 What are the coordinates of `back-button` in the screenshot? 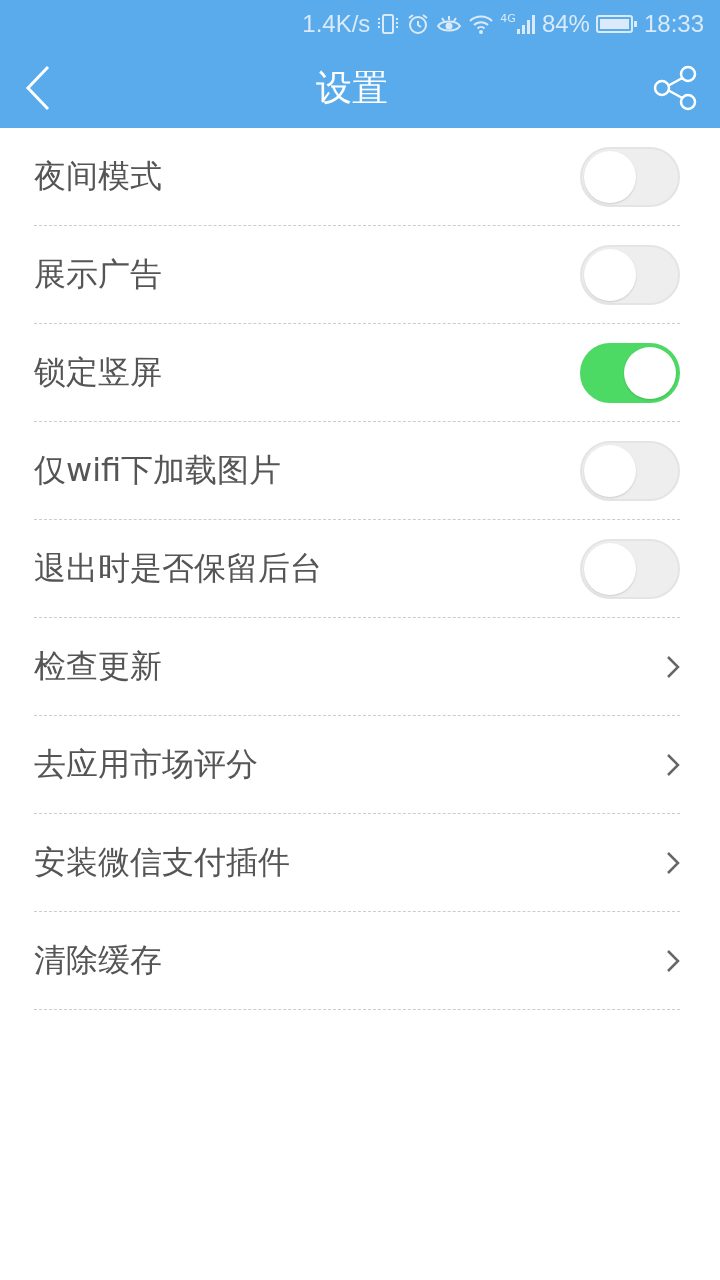 It's located at (38, 88).